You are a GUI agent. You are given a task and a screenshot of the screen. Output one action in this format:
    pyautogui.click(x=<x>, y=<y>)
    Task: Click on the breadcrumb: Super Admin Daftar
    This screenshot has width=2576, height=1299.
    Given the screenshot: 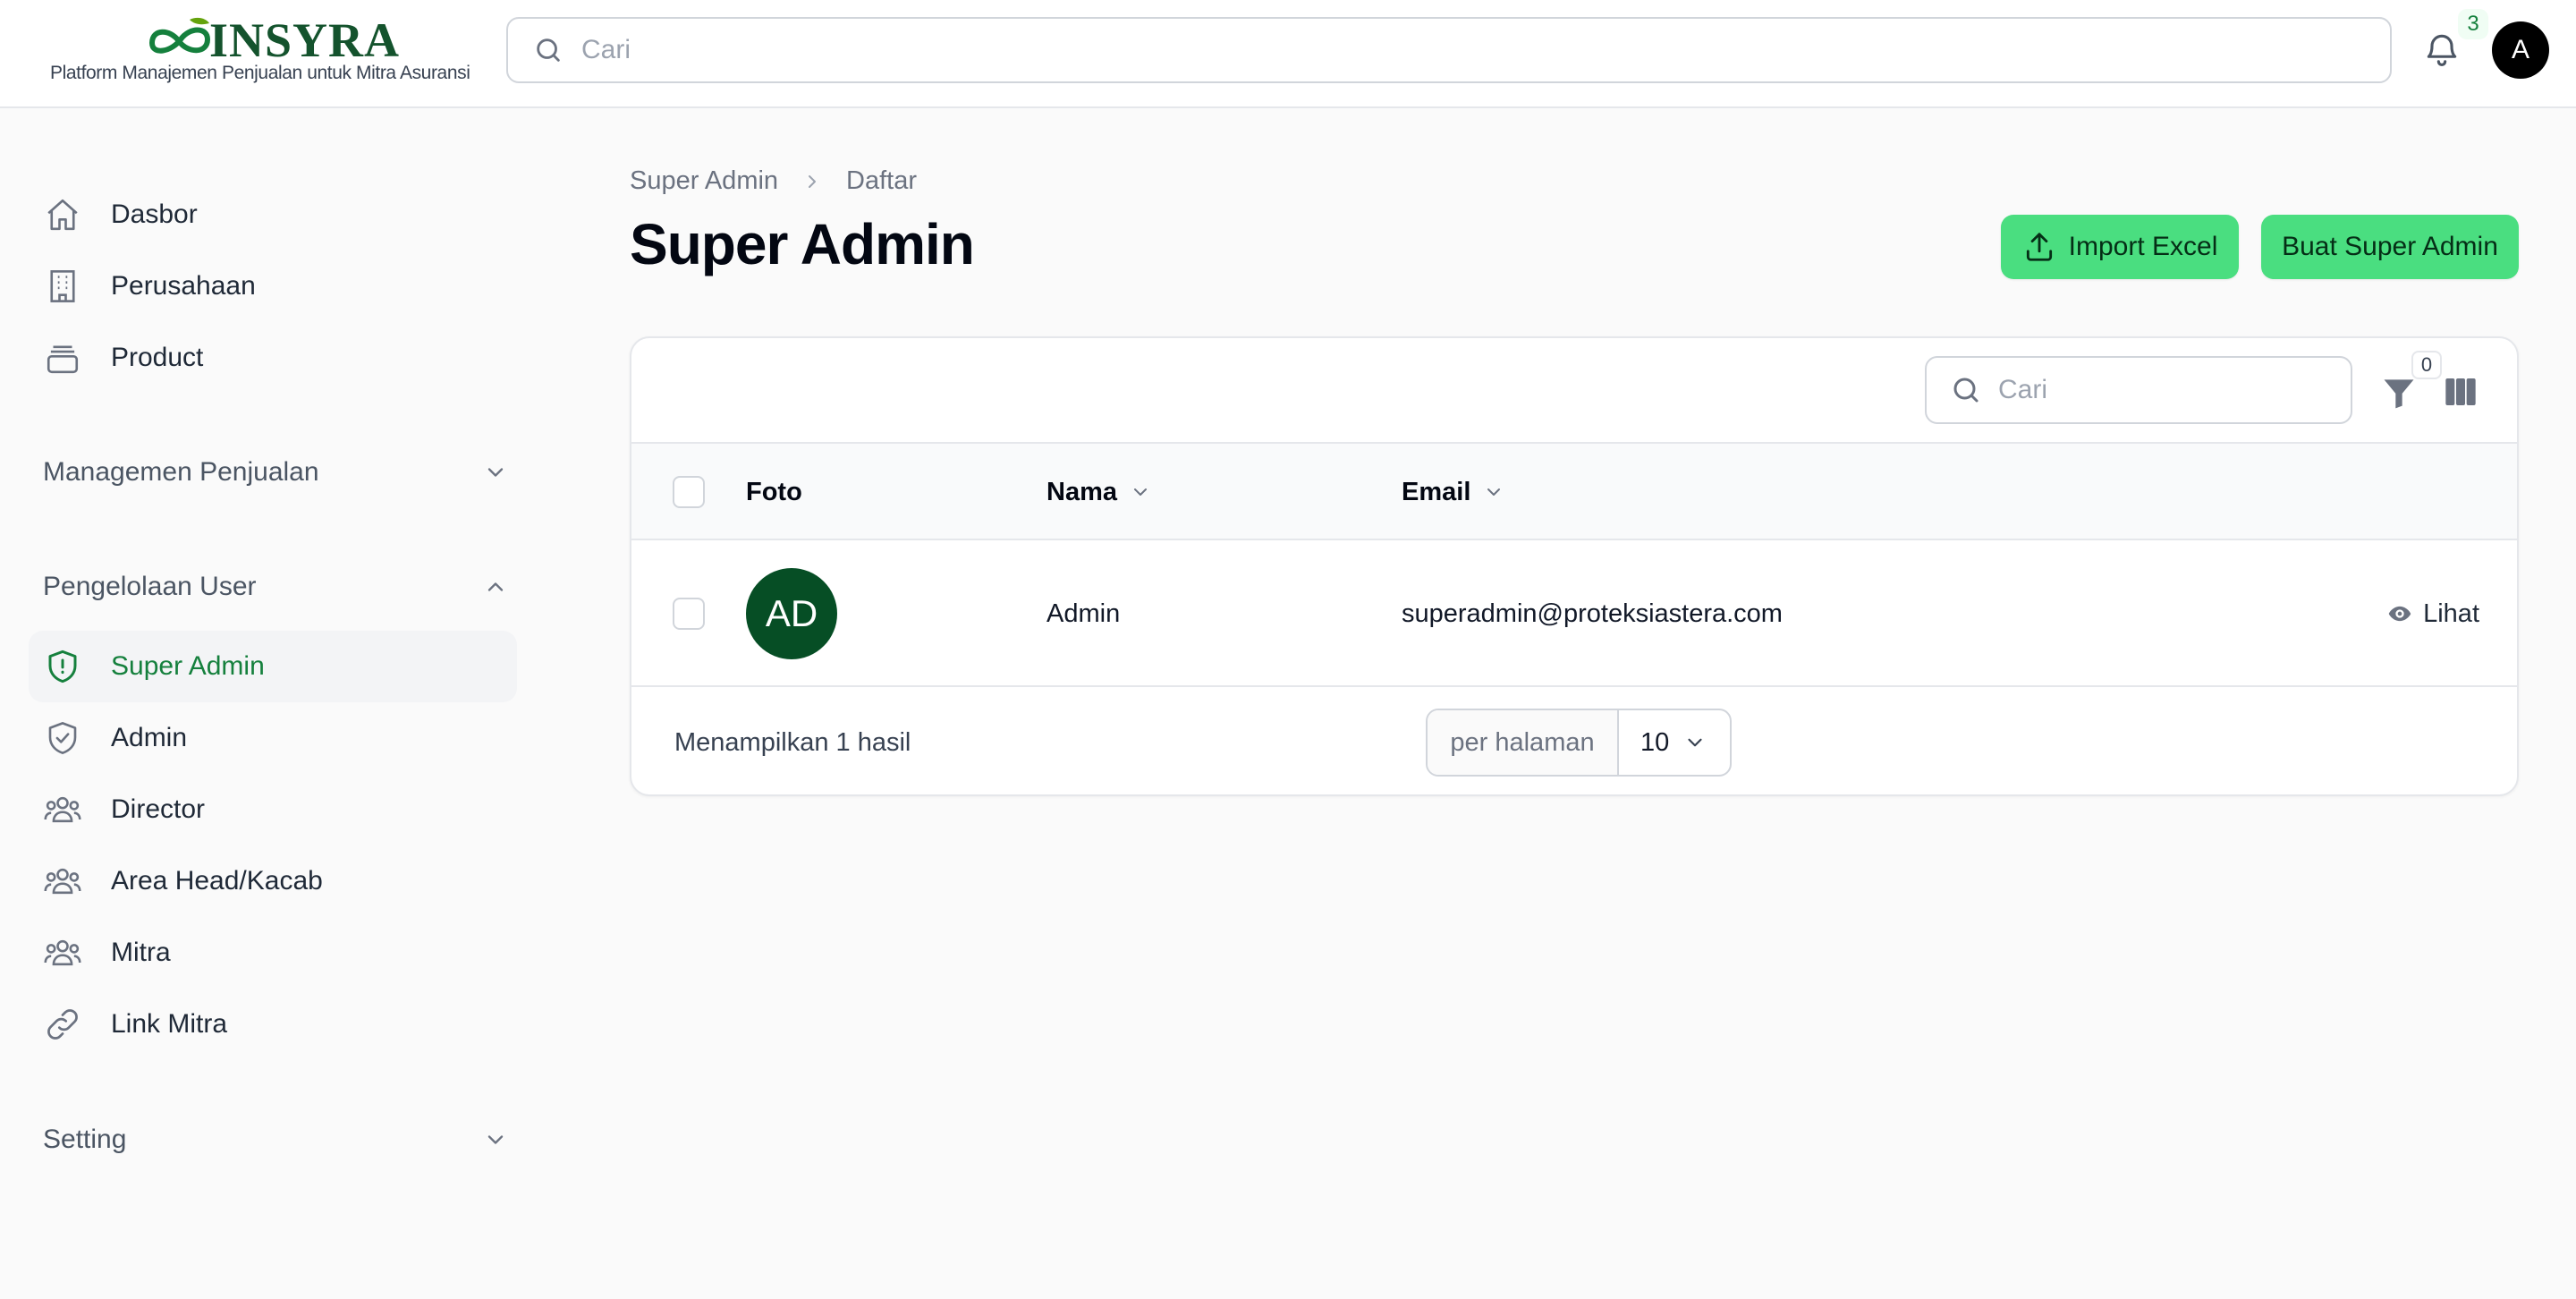 What is the action you would take?
    pyautogui.click(x=773, y=181)
    